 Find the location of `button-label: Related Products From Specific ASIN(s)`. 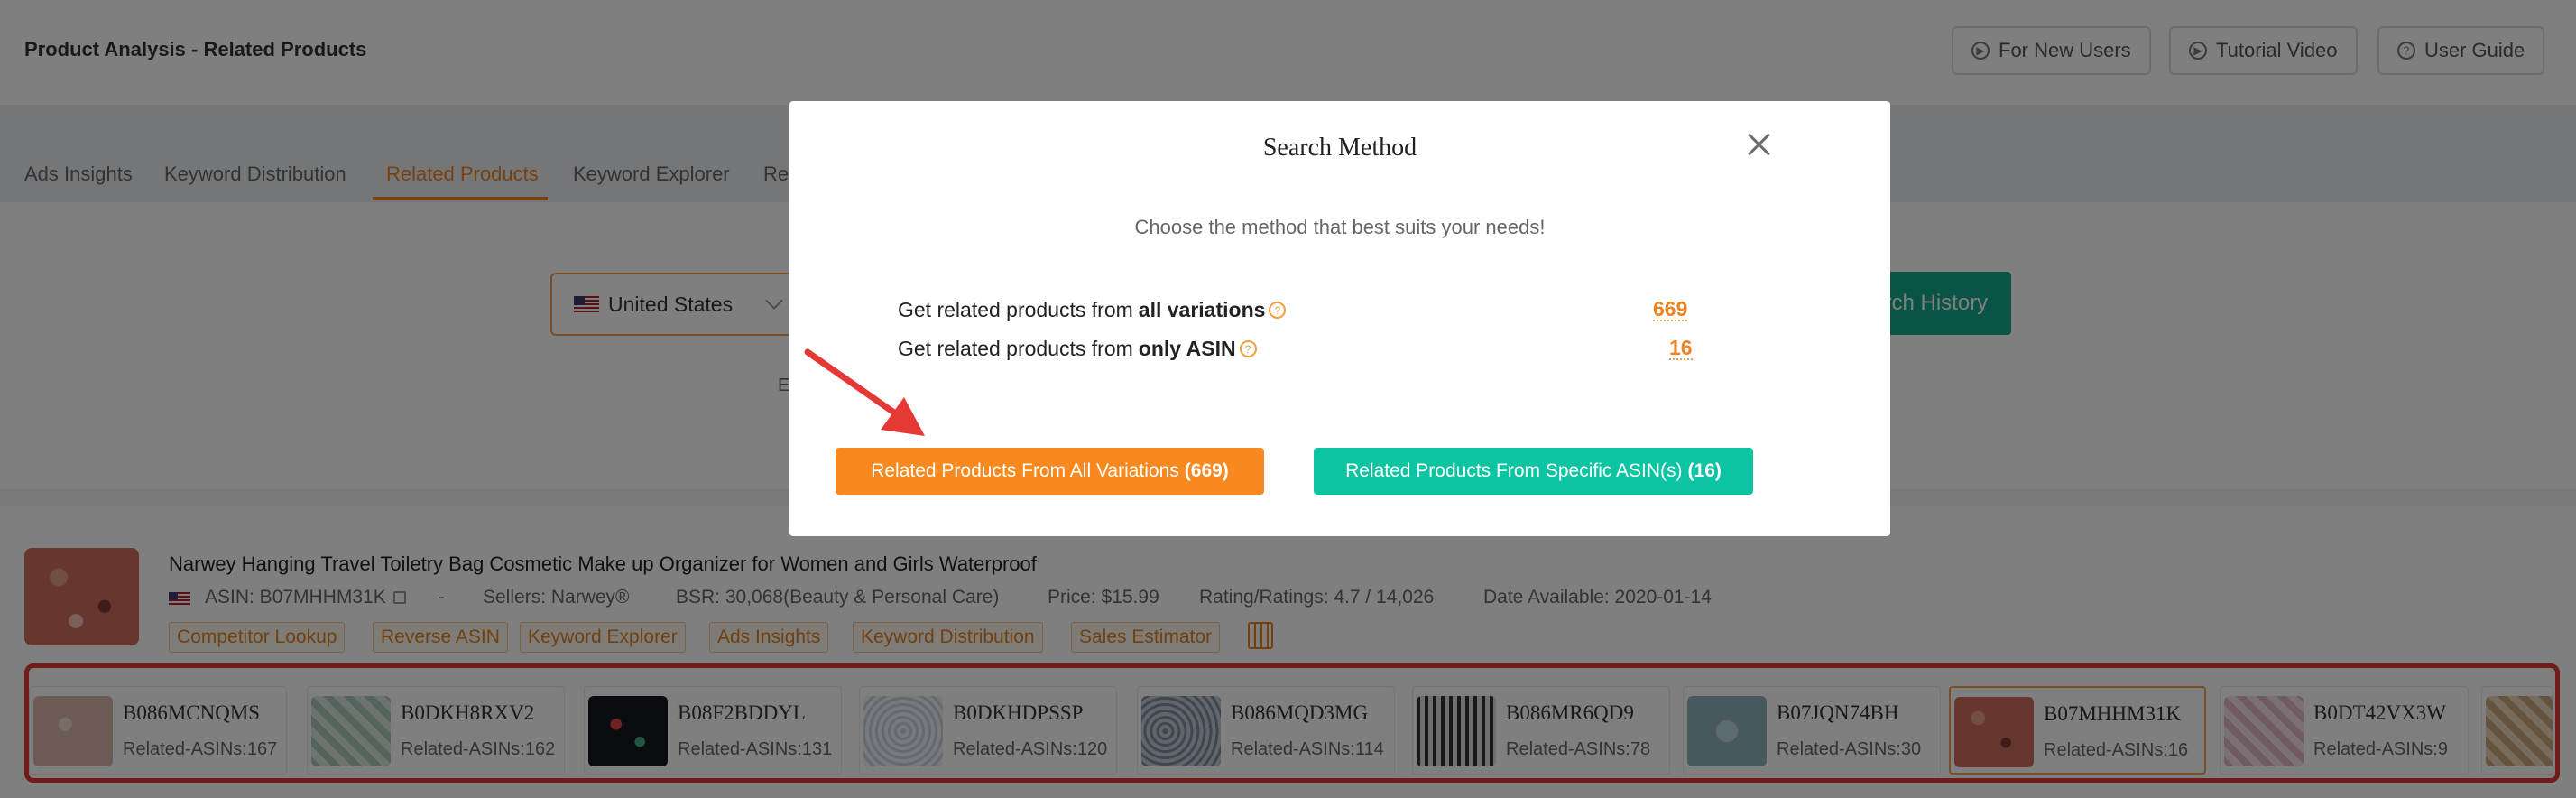

button-label: Related Products From Specific ASIN(s) is located at coordinates (1514, 471).